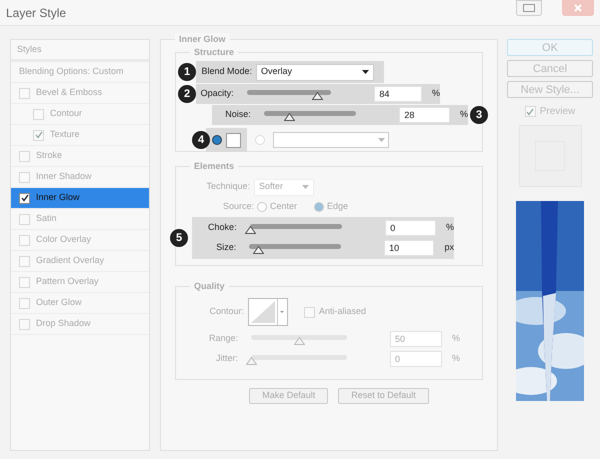 The height and width of the screenshot is (459, 600). I want to click on style-item: Blending Options: Custom, so click(80, 72).